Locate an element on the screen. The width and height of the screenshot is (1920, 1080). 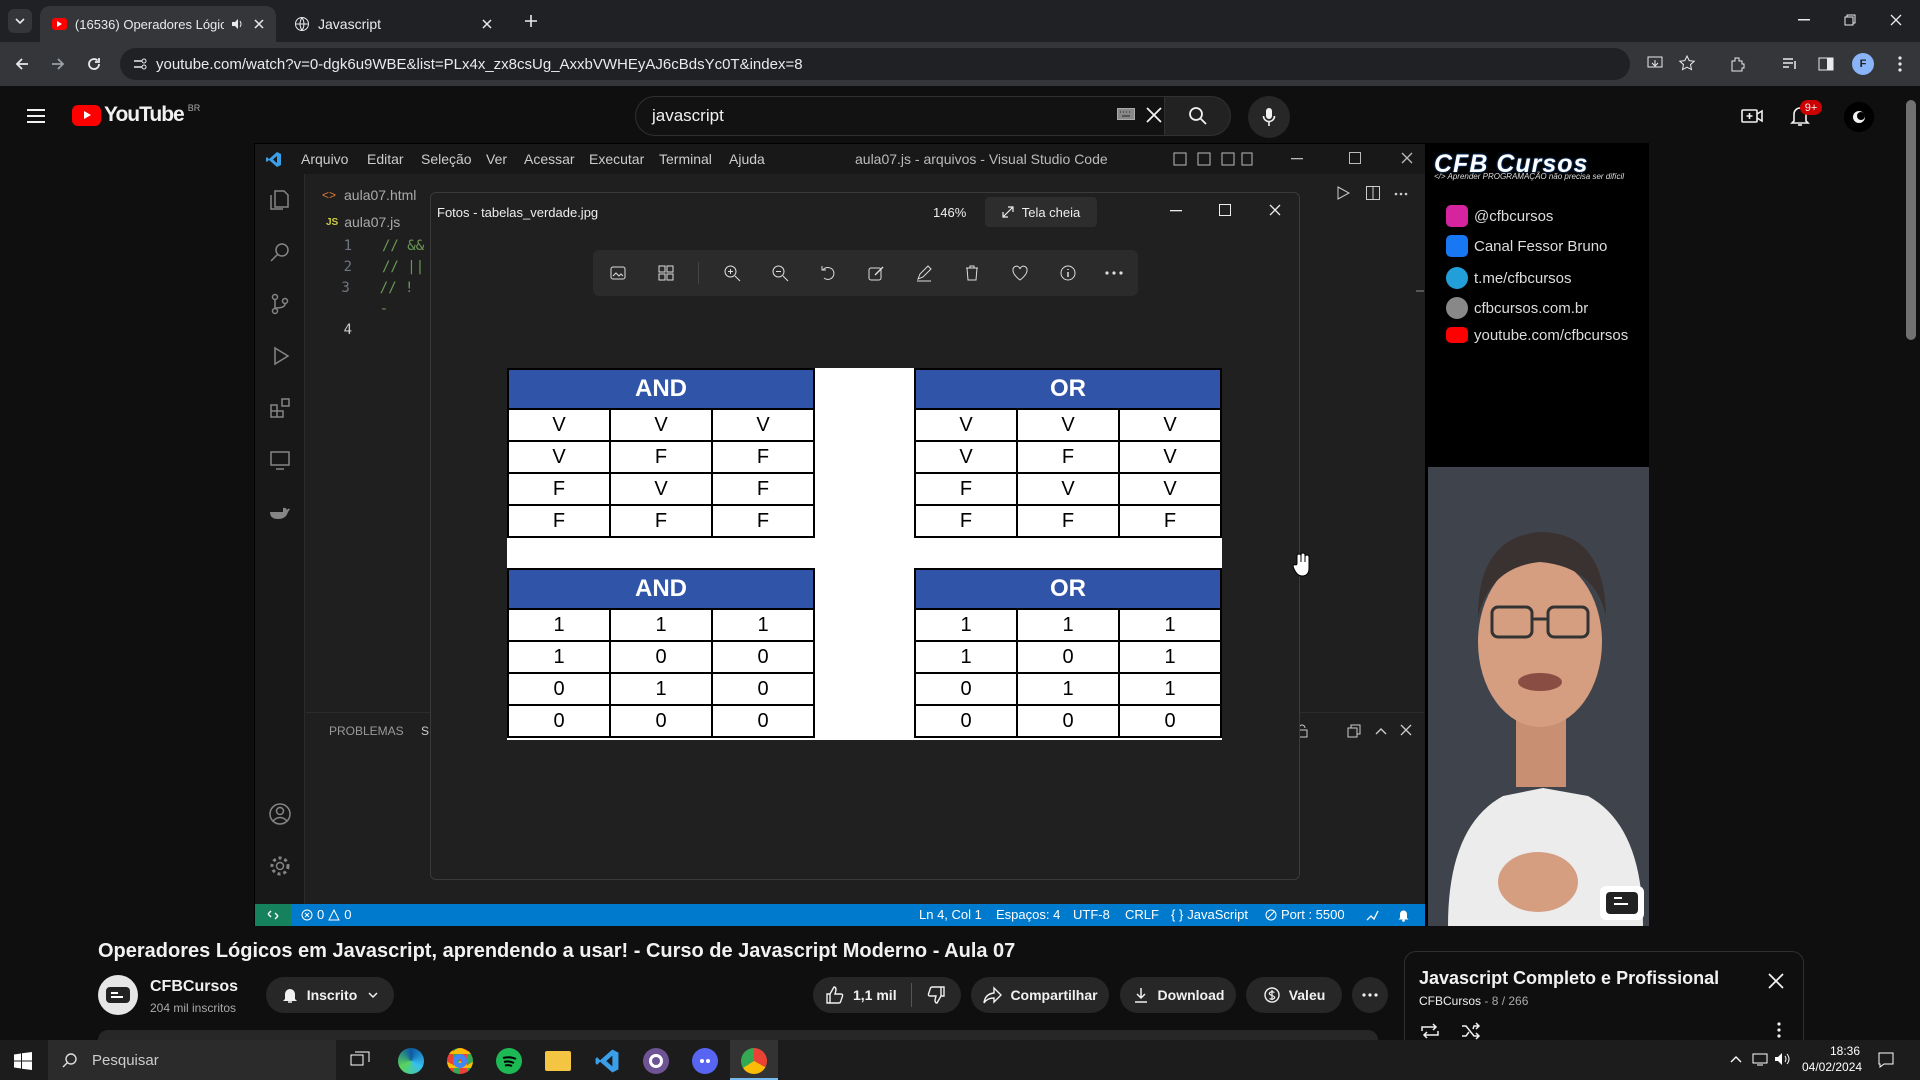
menu-ajuda: Ajuda is located at coordinates (747, 159).